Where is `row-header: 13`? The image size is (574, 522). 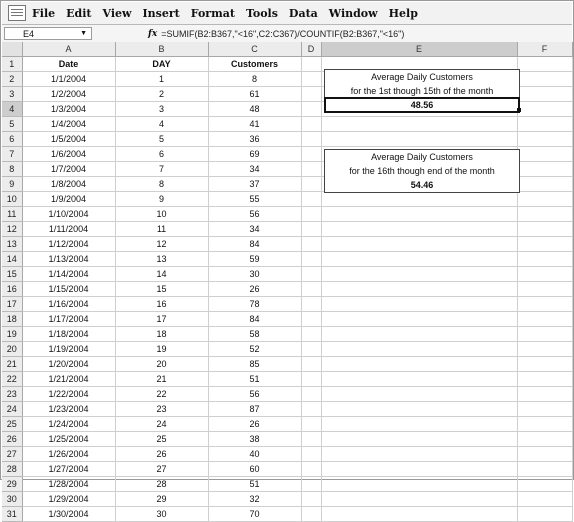 row-header: 13 is located at coordinates (12, 244).